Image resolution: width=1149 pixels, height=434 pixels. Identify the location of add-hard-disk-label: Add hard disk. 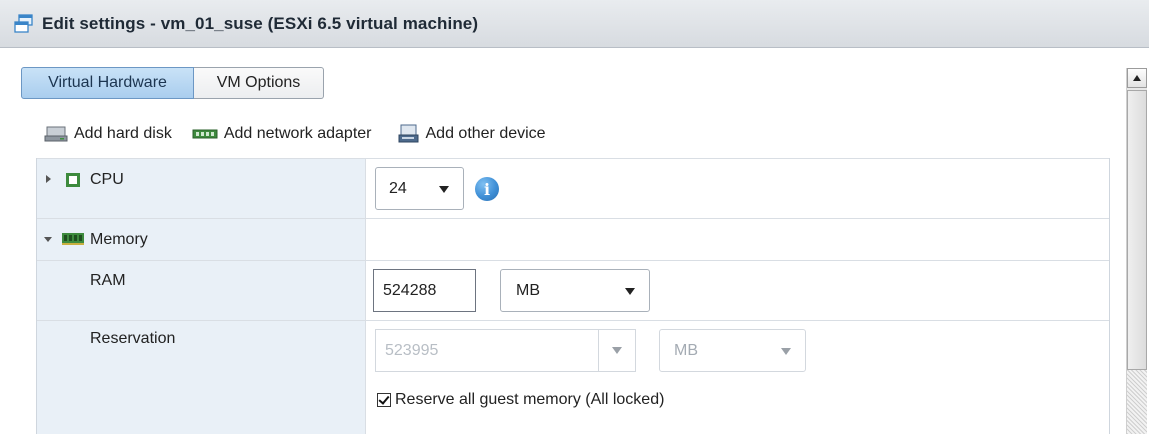
(123, 133).